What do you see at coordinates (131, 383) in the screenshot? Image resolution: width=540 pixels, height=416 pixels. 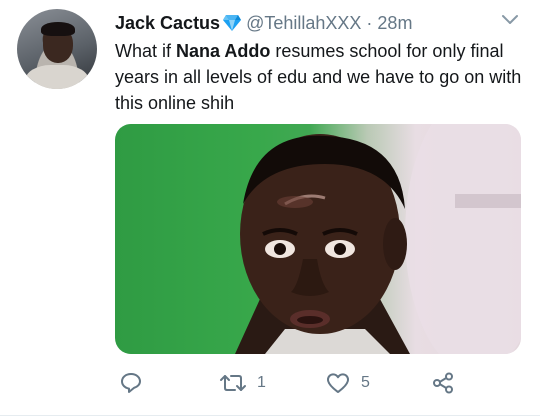 I see `reply-icon` at bounding box center [131, 383].